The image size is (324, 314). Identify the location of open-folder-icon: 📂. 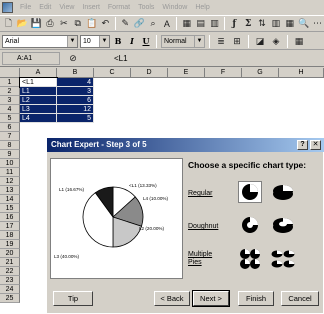
(22, 24).